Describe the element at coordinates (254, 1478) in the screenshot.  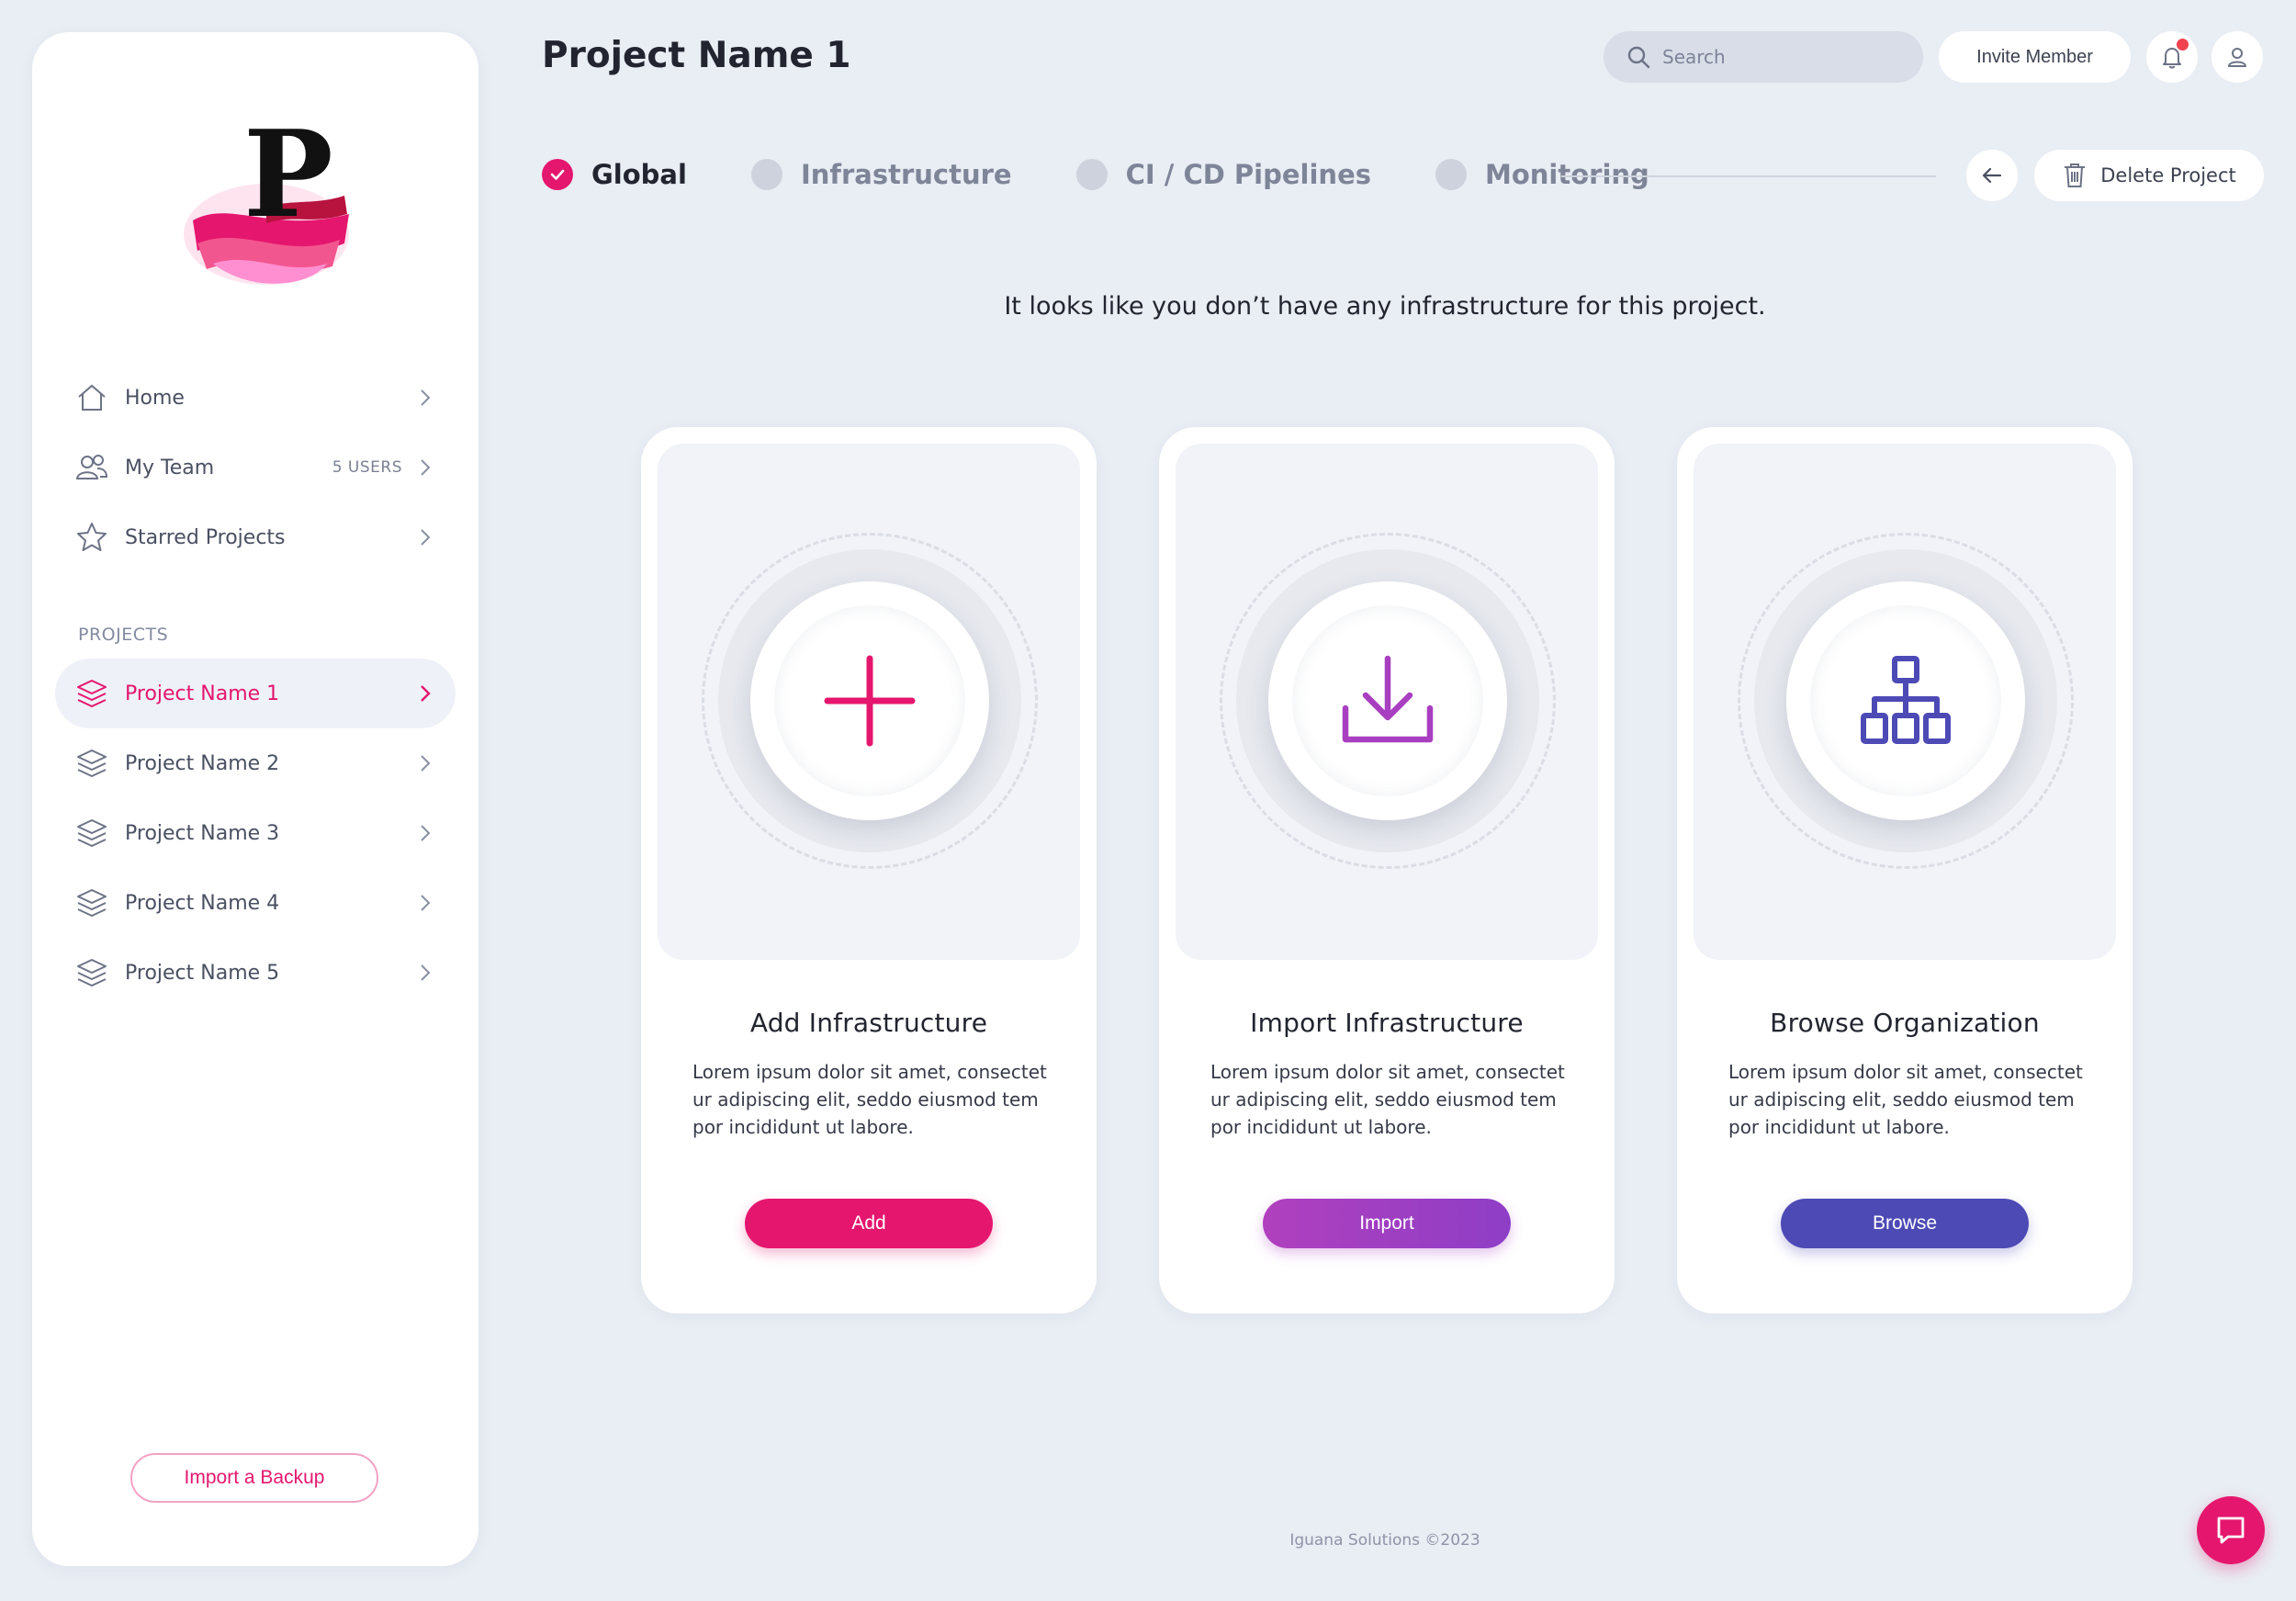
I see `import-backup-button: Import a Backup` at that location.